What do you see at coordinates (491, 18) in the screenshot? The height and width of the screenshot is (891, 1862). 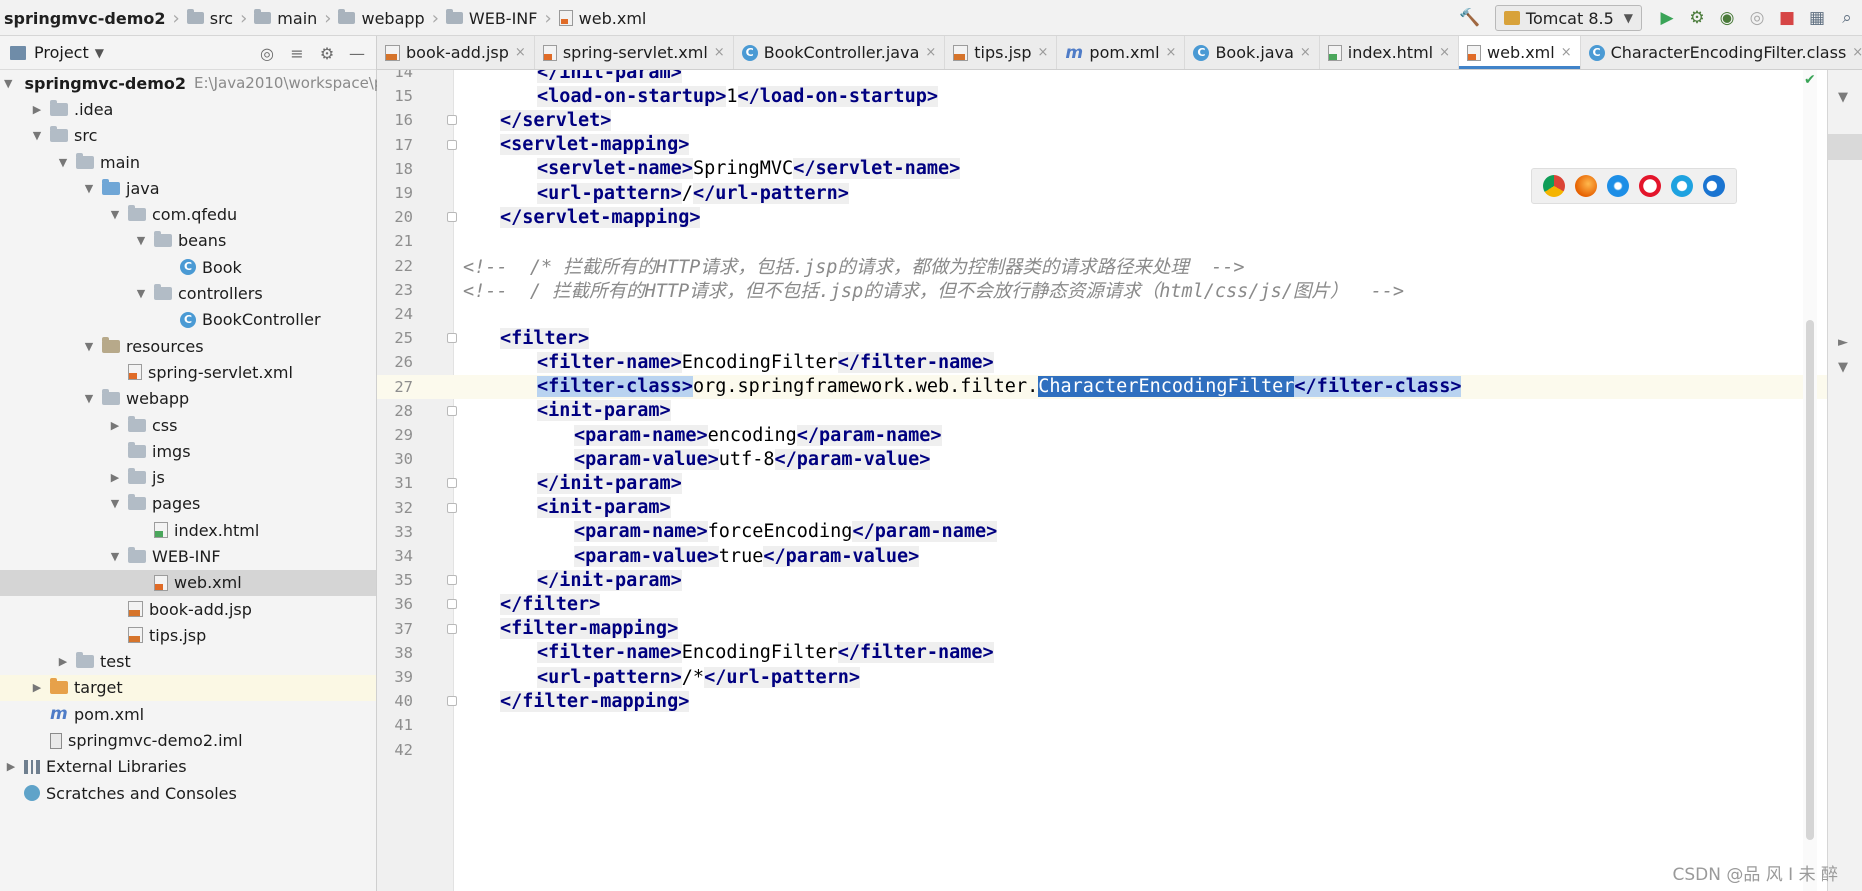 I see `breadcrumb-item: WEB-INF` at bounding box center [491, 18].